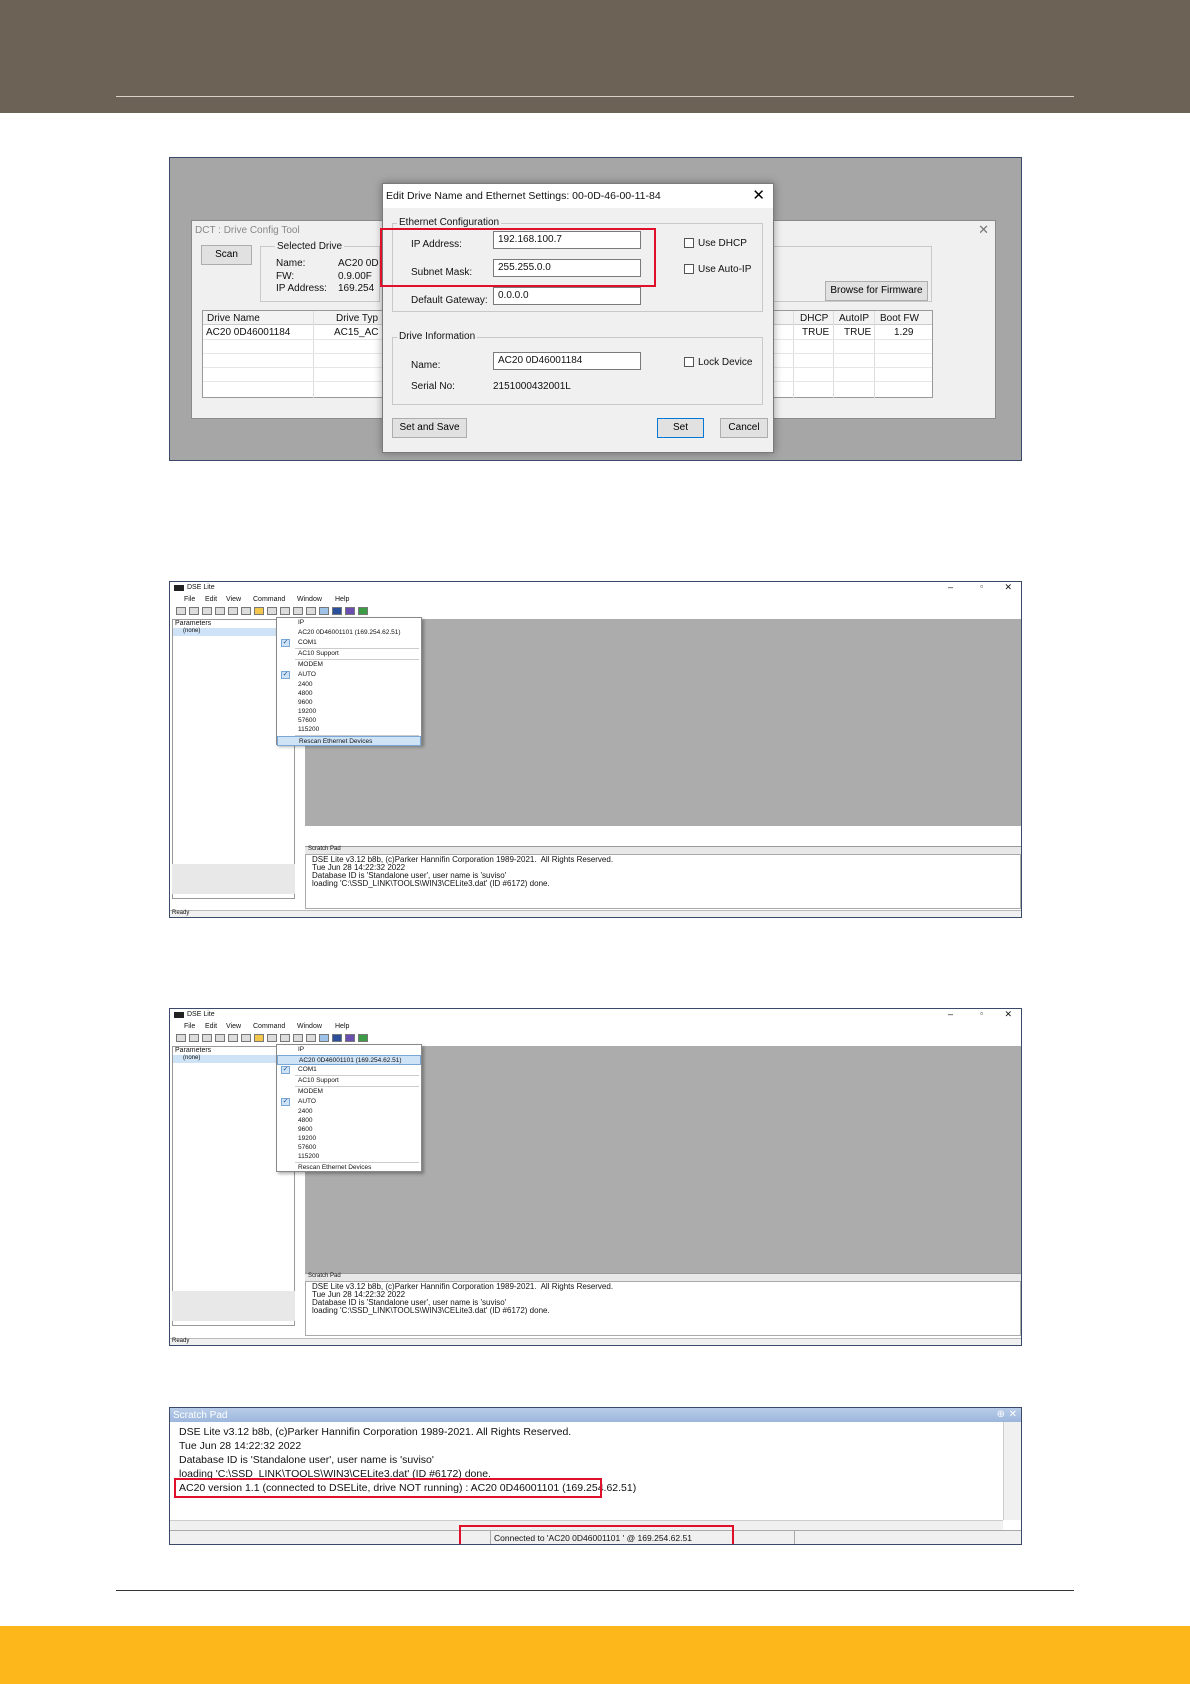 The height and width of the screenshot is (1684, 1190). What do you see at coordinates (899, 318) in the screenshot?
I see `col-boot-fw: Boot FW` at bounding box center [899, 318].